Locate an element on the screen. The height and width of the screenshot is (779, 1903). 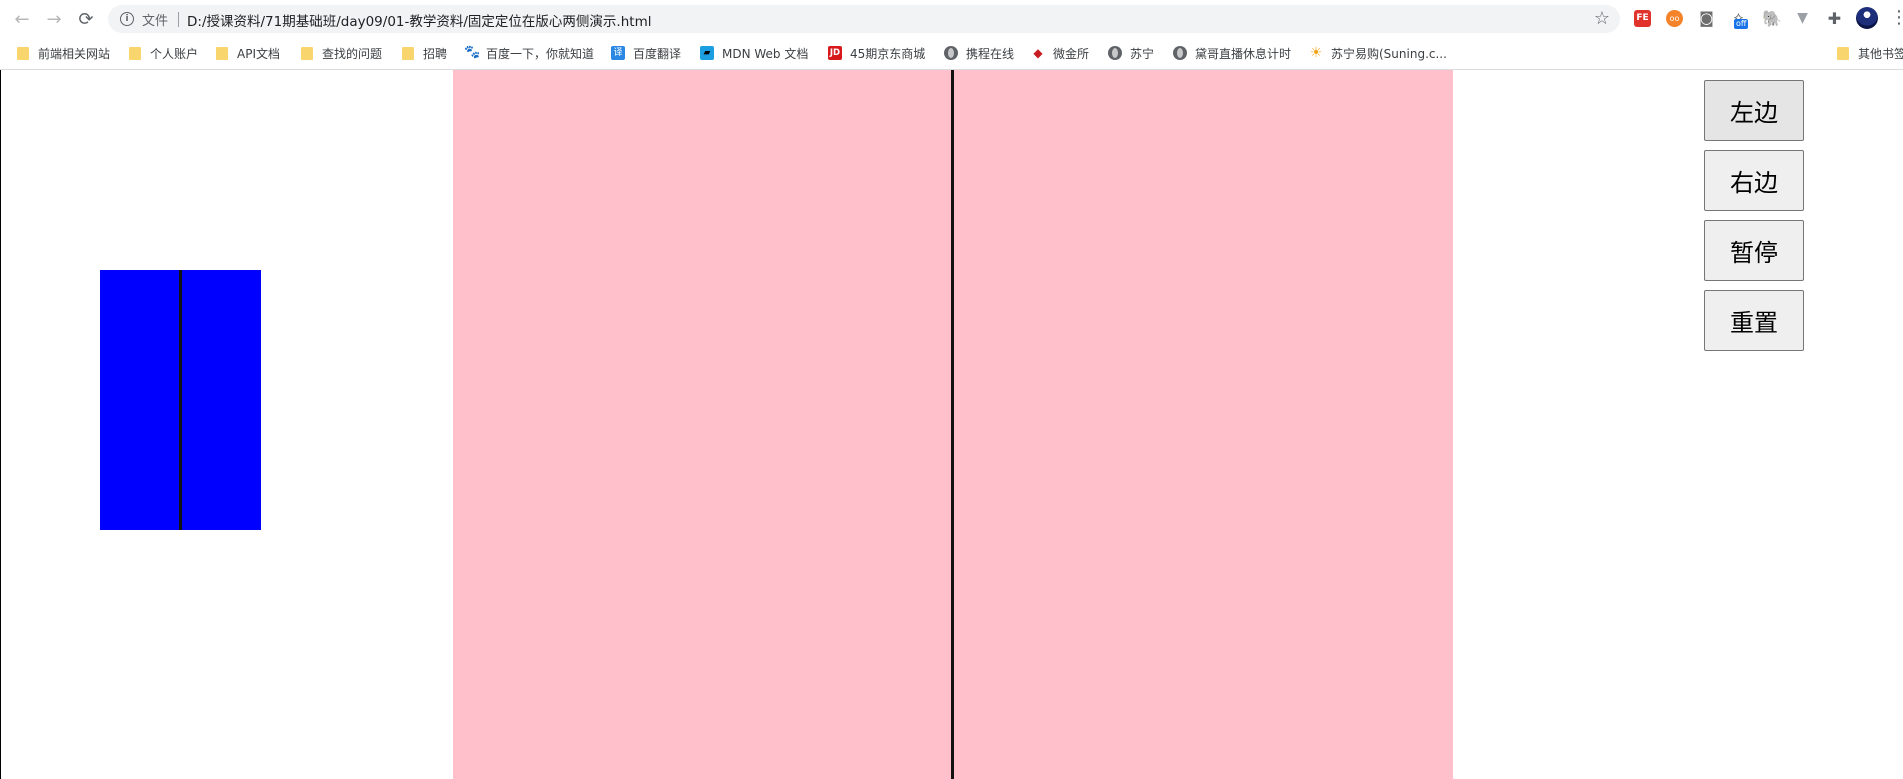
right-button: 右边 is located at coordinates (1754, 180).